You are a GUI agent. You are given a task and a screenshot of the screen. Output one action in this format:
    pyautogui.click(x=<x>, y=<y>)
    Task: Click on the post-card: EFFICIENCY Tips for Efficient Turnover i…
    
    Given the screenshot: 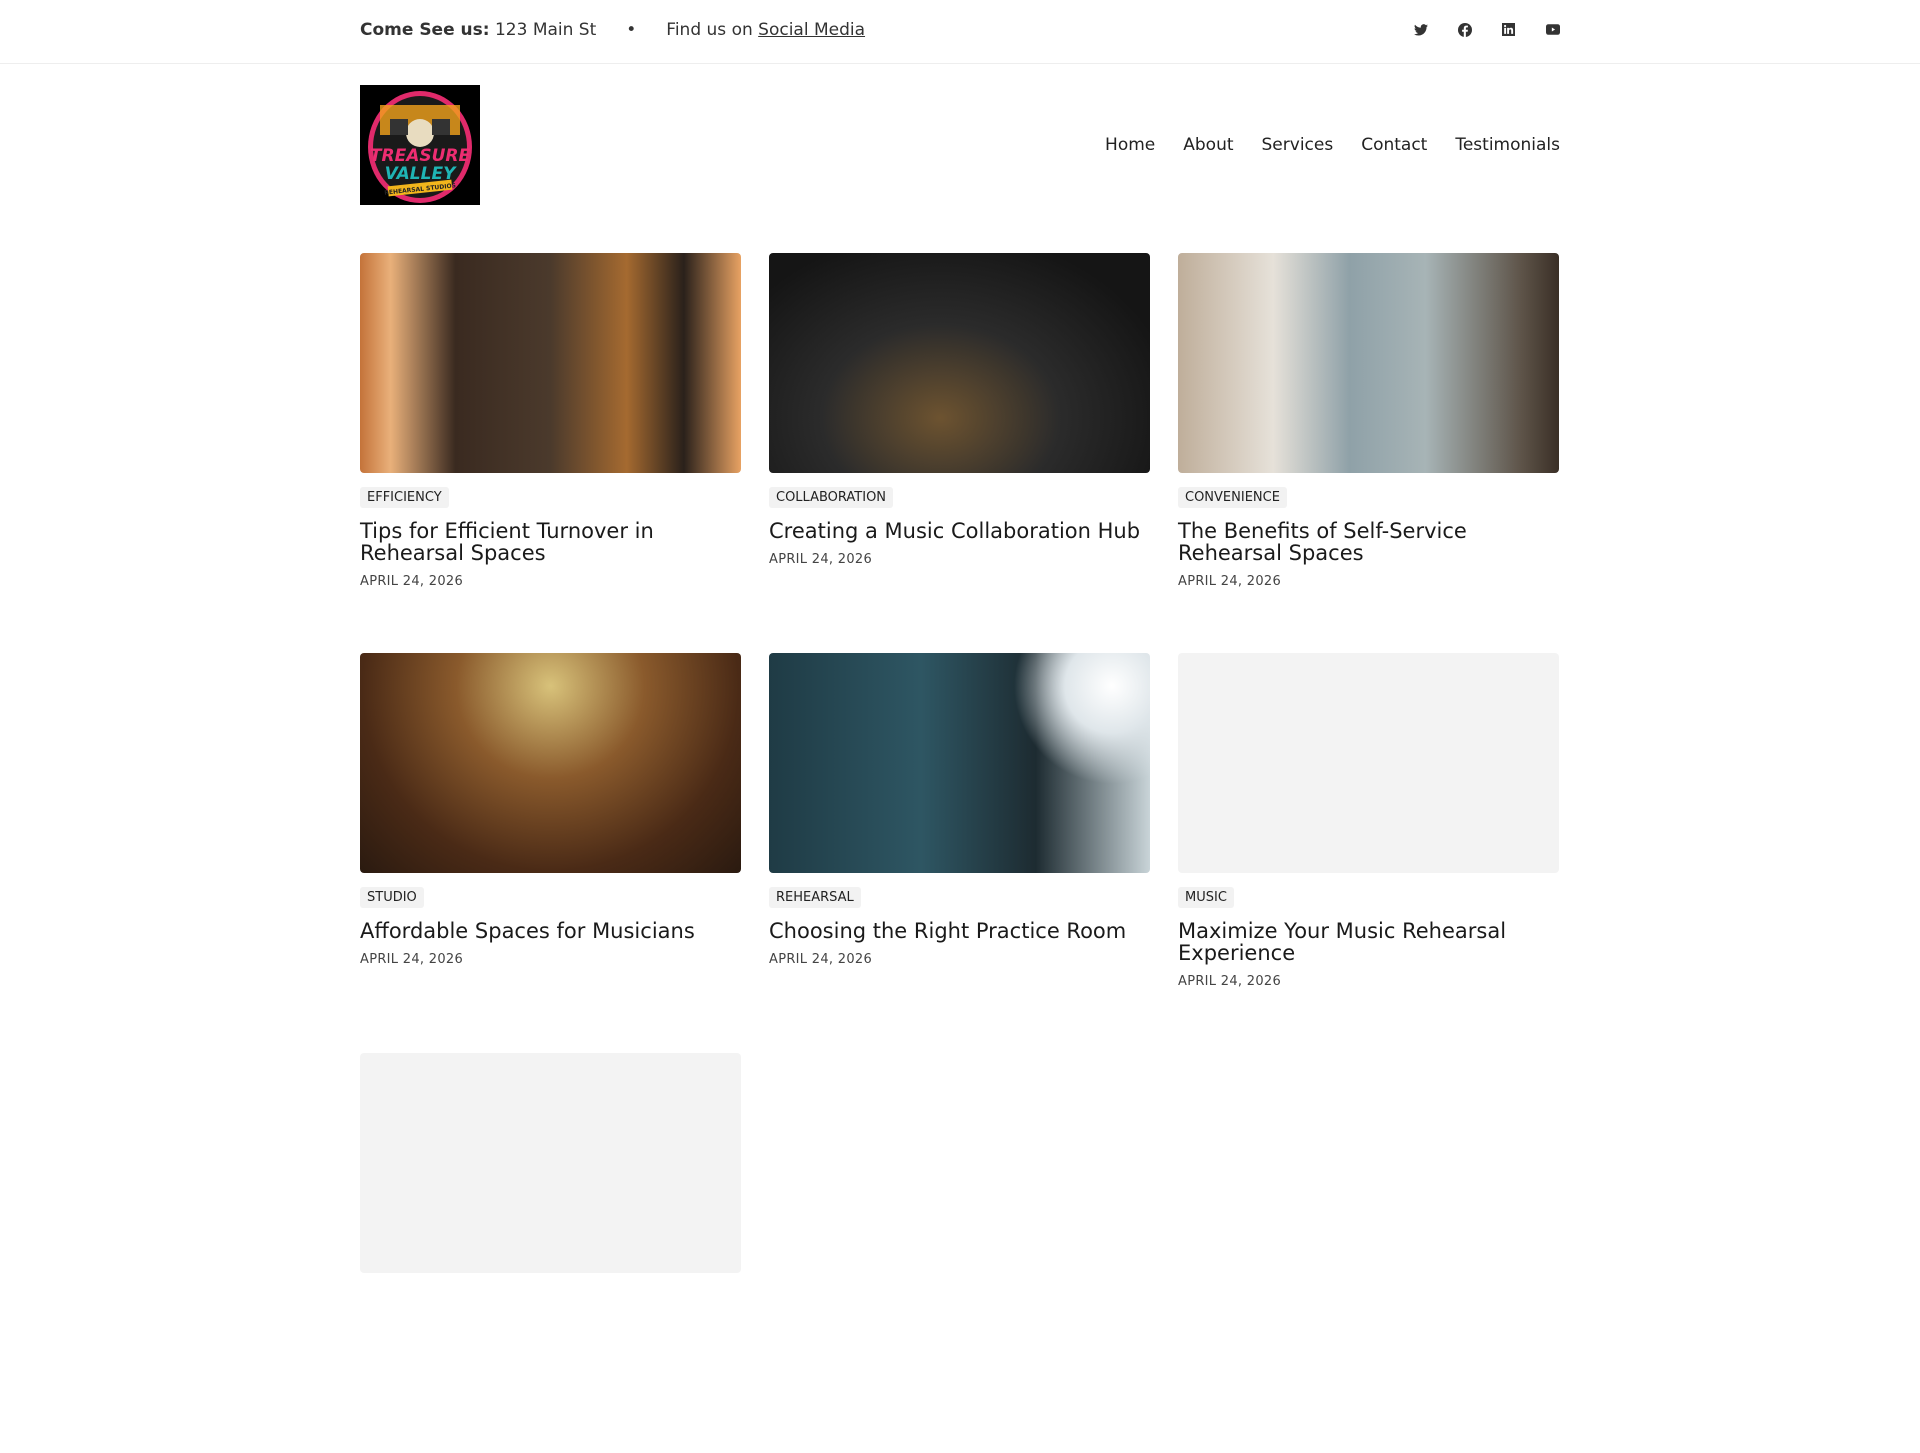 What is the action you would take?
    pyautogui.click(x=550, y=453)
    